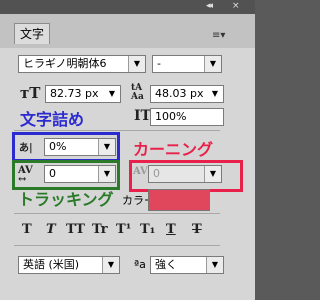 The image size is (320, 300). I want to click on kerning-value: 0, so click(156, 173).